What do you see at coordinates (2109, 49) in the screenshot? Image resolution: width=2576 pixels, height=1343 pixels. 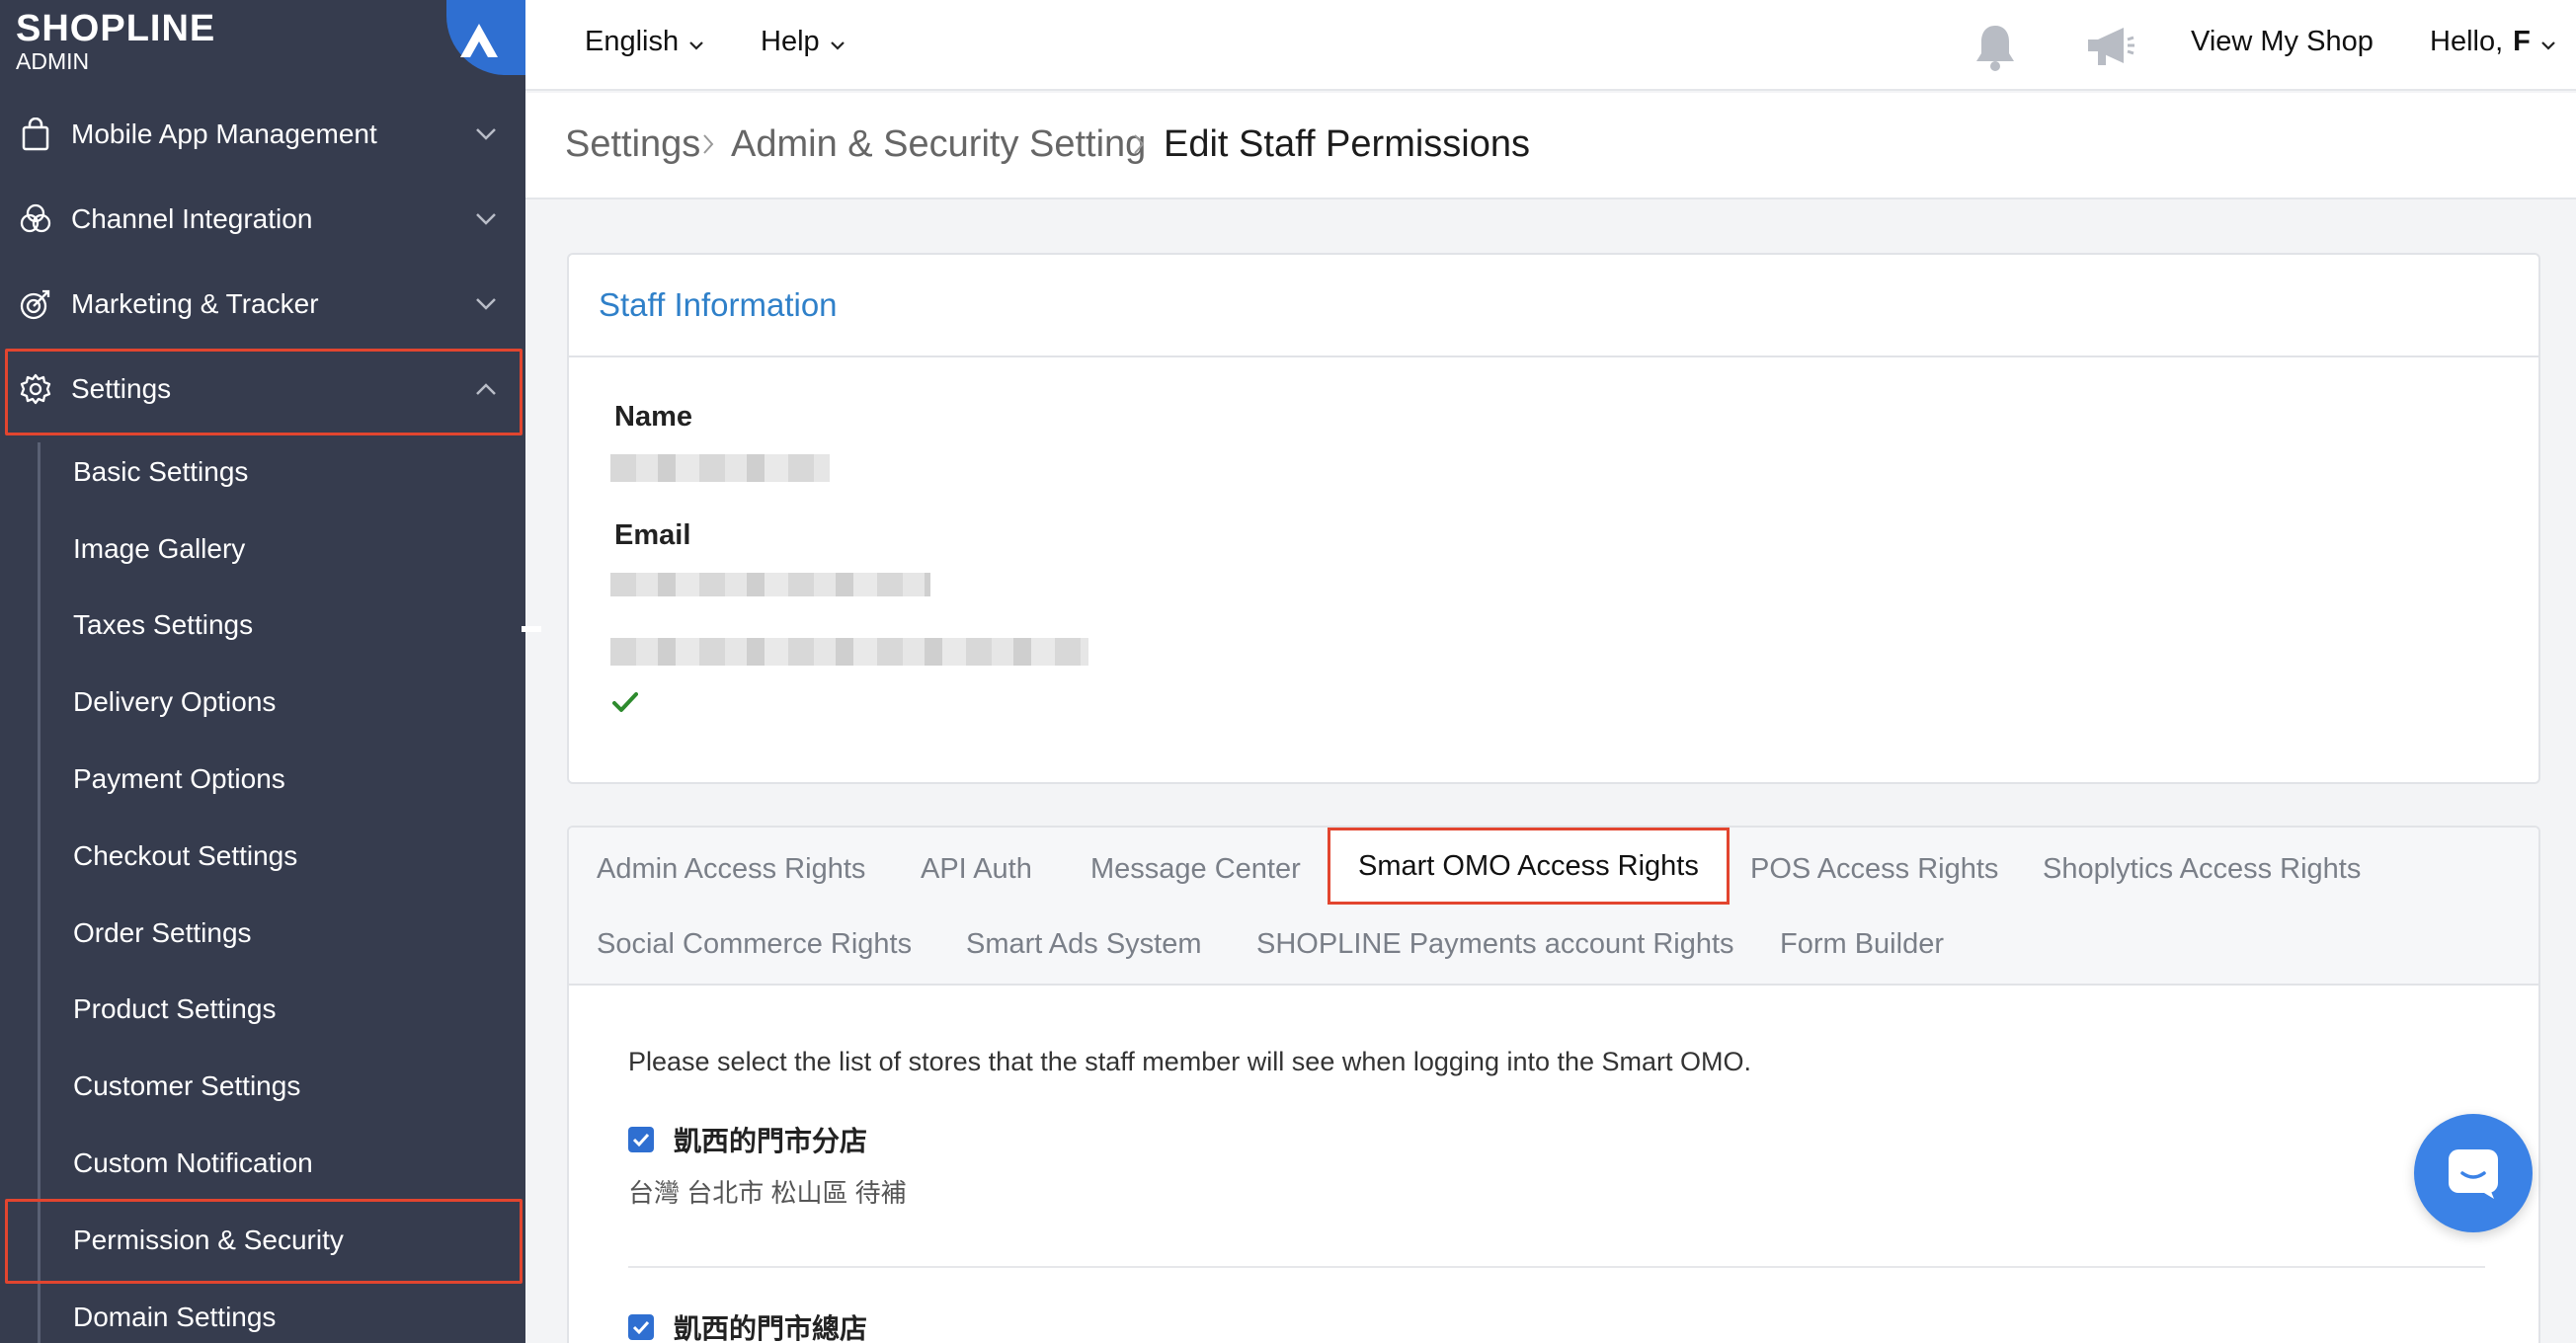 I see `megaphone-icon` at bounding box center [2109, 49].